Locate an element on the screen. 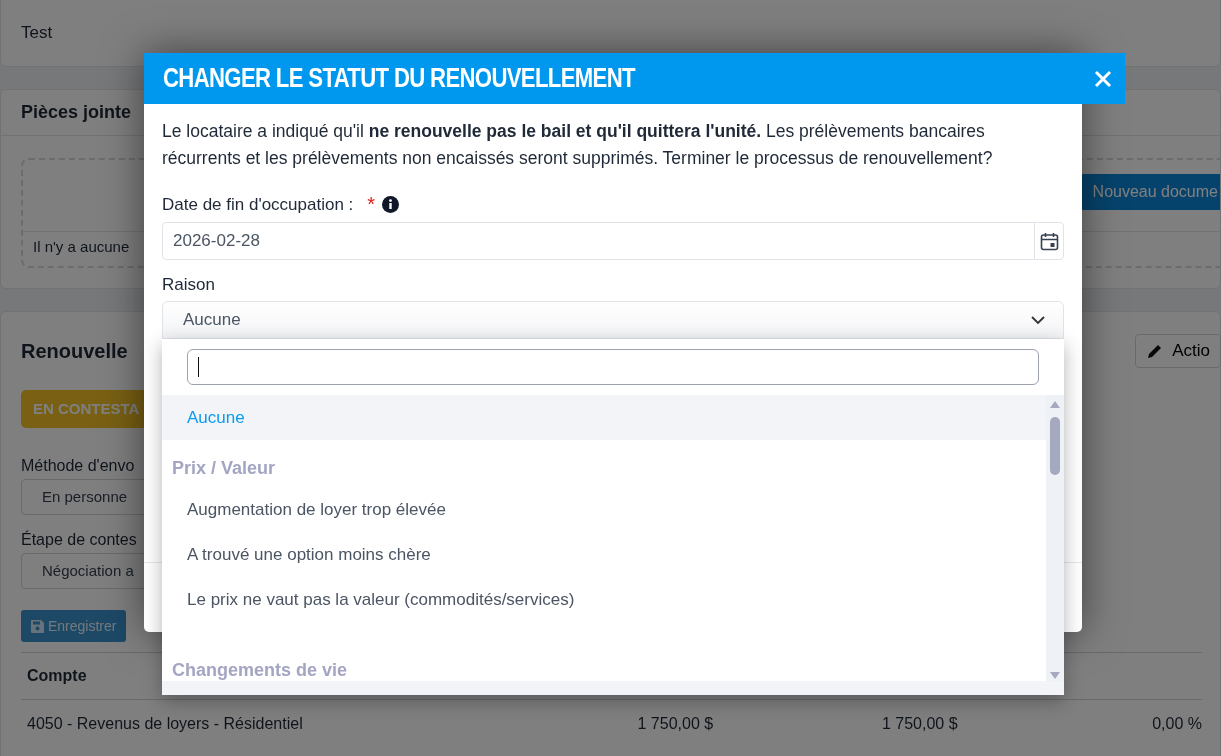 The image size is (1221, 756). close-icon is located at coordinates (1103, 78).